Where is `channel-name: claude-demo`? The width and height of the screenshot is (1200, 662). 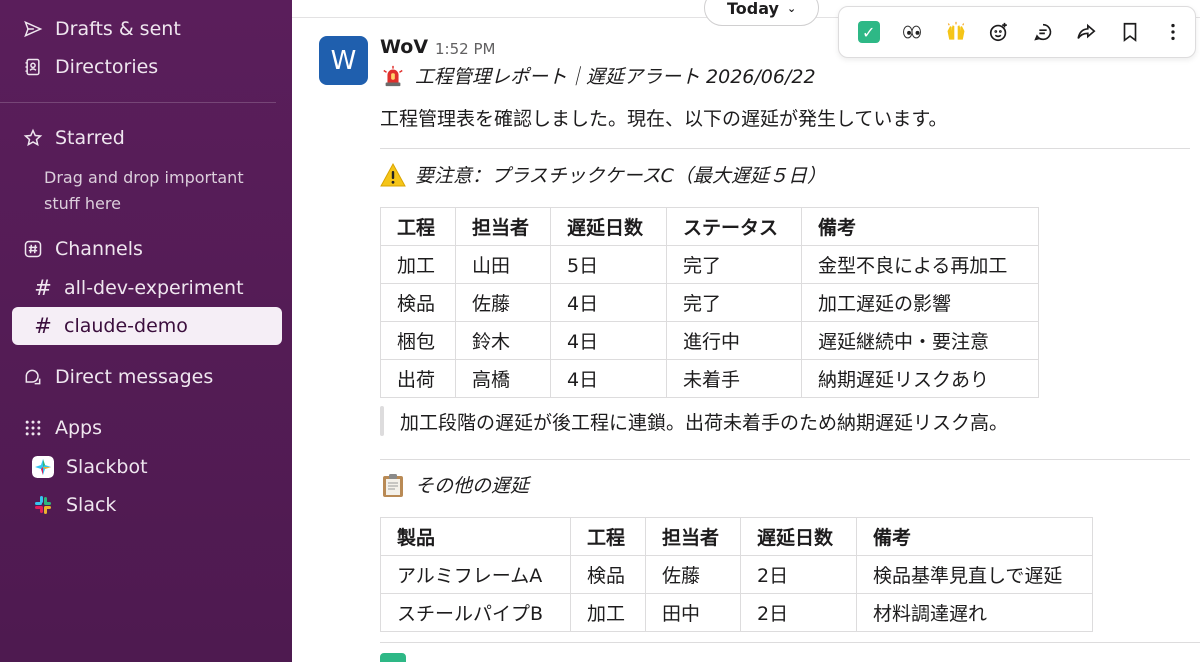
channel-name: claude-demo is located at coordinates (126, 326).